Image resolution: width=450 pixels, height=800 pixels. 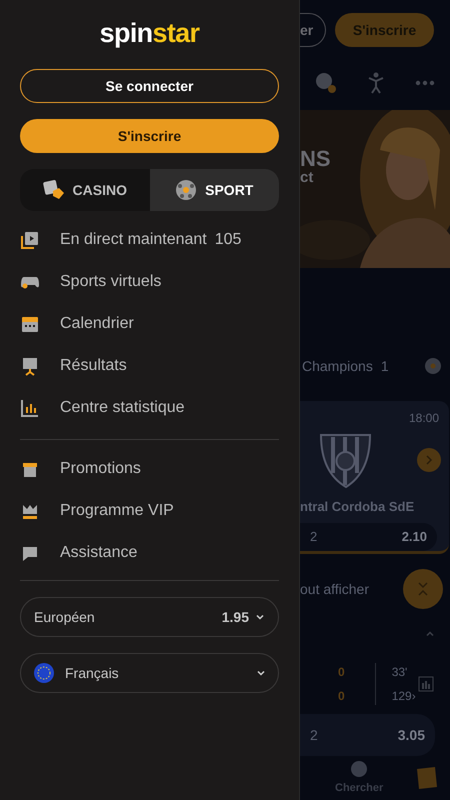 I want to click on chevron-up-icon, so click(x=430, y=634).